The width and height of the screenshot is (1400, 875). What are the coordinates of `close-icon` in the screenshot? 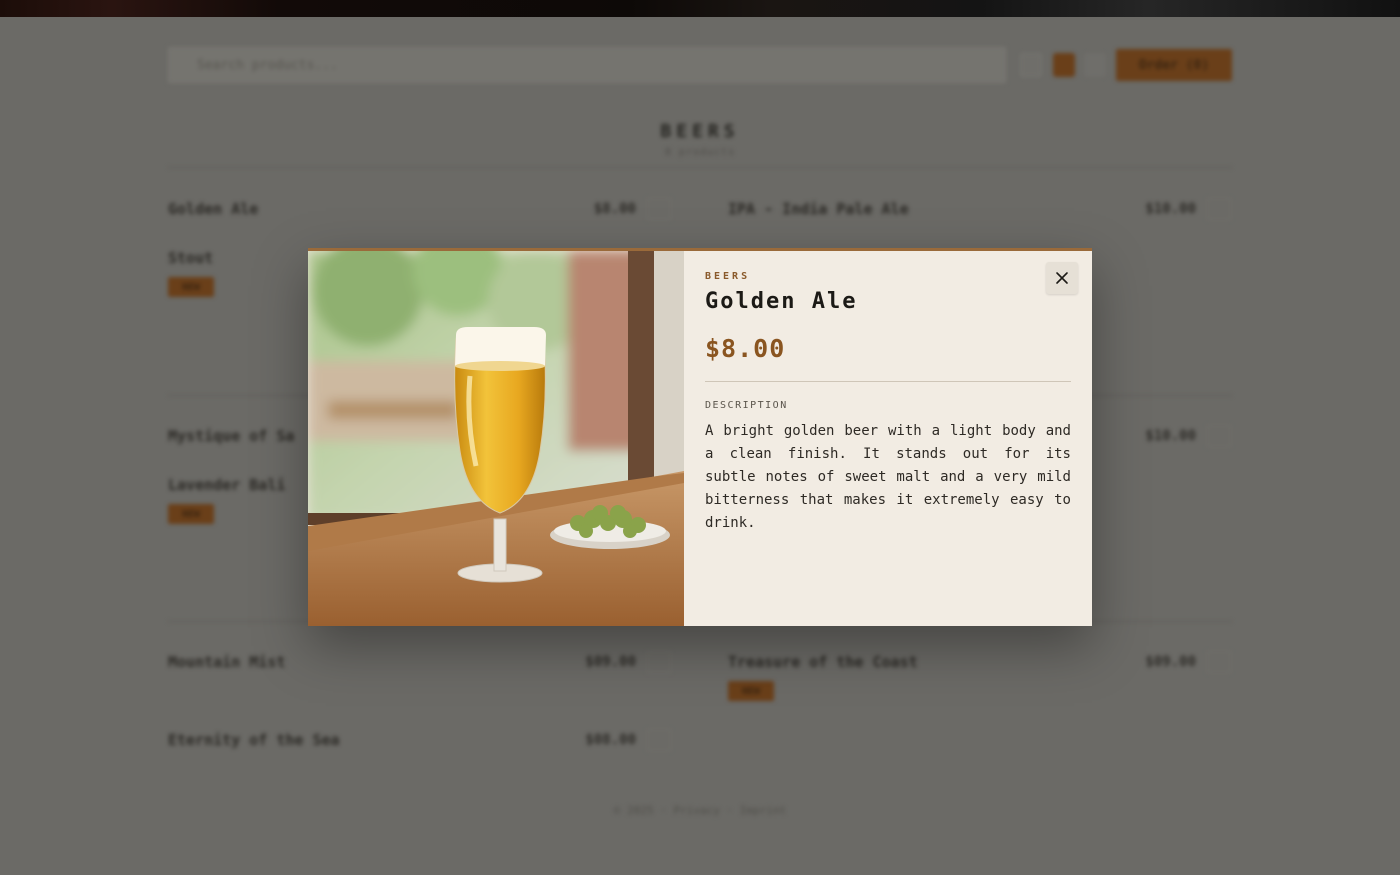 It's located at (1062, 278).